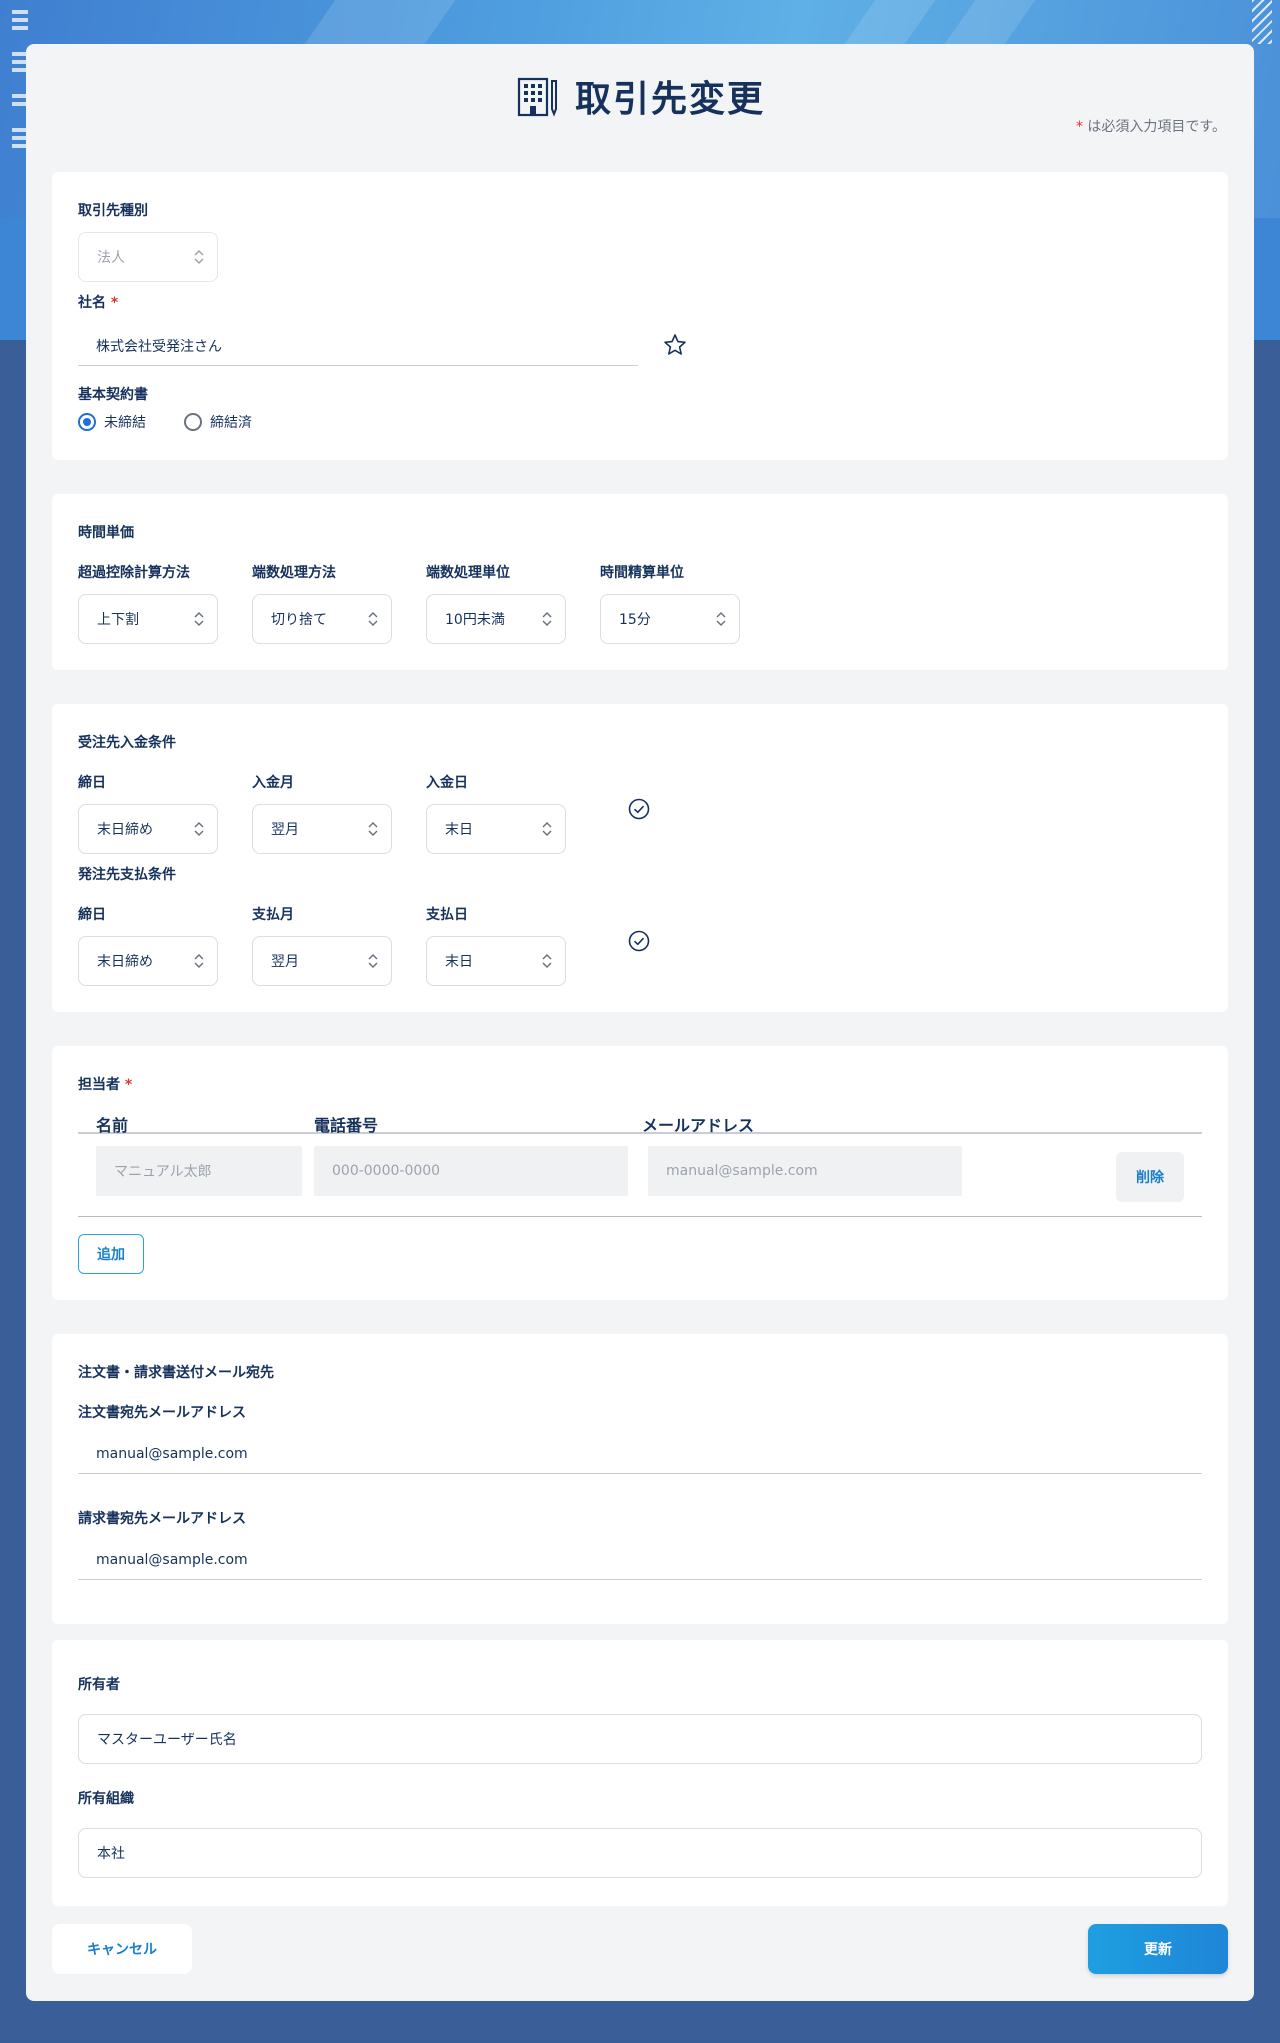 This screenshot has width=1280, height=2043. What do you see at coordinates (105, 1084) in the screenshot?
I see `contacts-label: 担当者 *` at bounding box center [105, 1084].